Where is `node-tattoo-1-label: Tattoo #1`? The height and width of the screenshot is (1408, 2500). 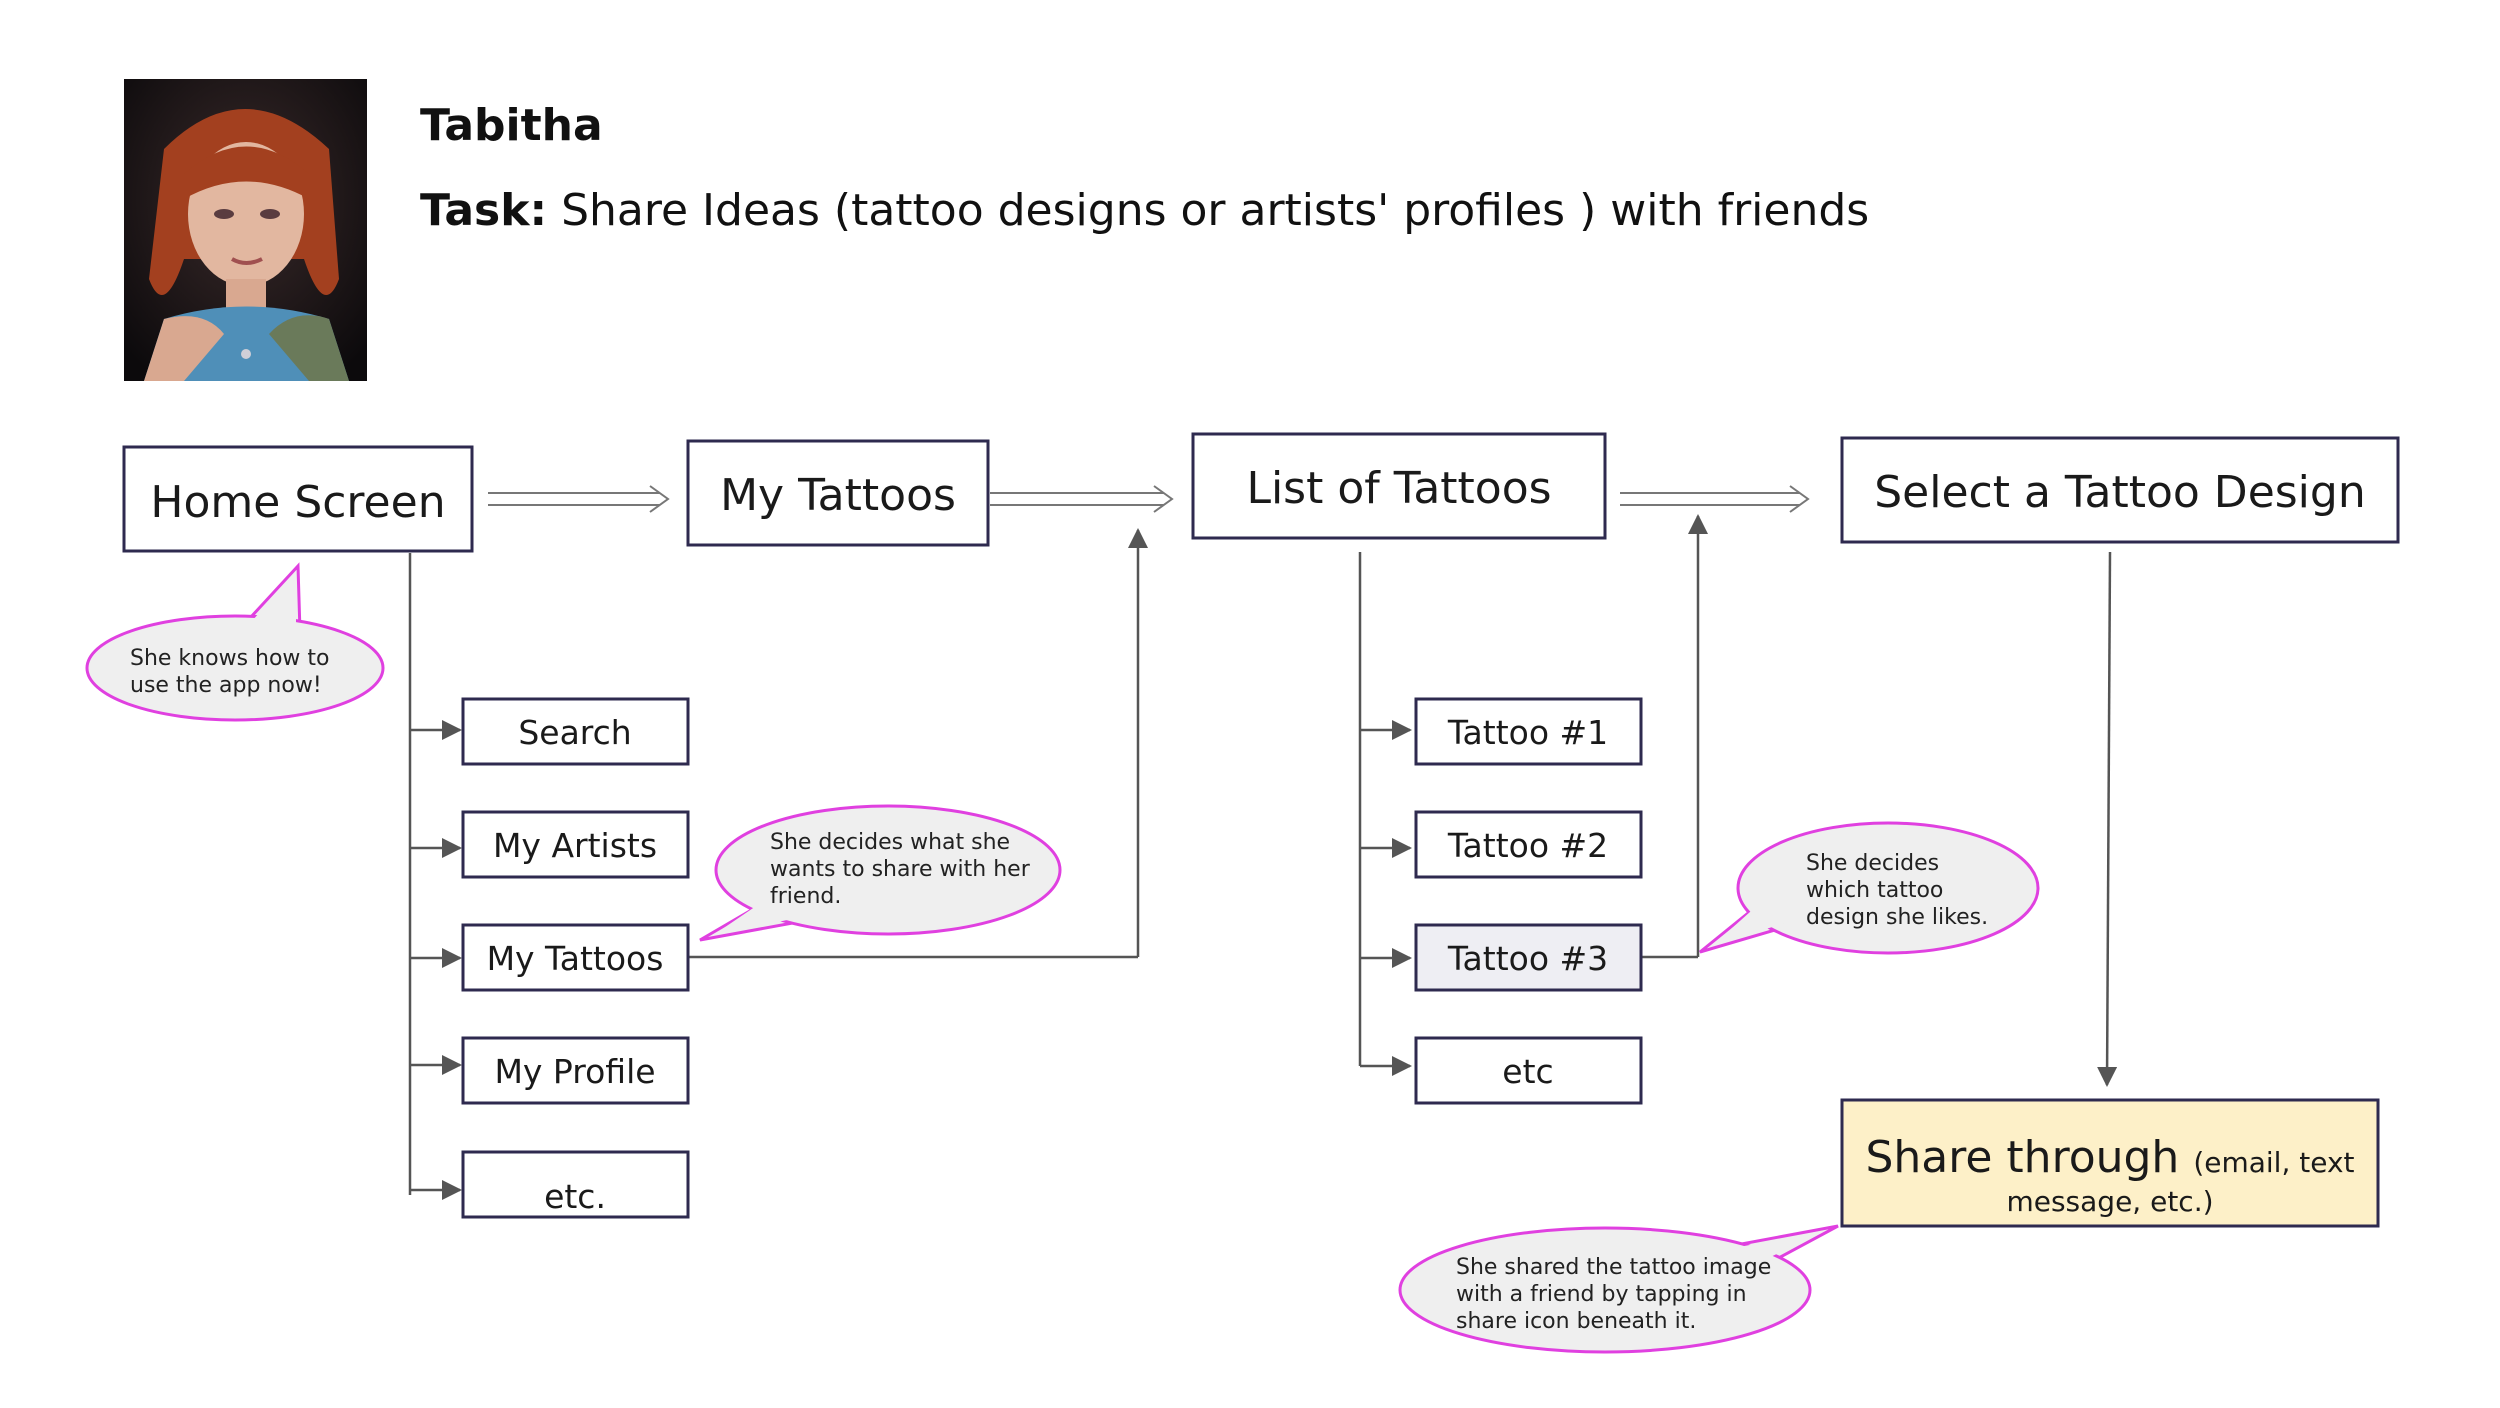 node-tattoo-1-label: Tattoo #1 is located at coordinates (1527, 732).